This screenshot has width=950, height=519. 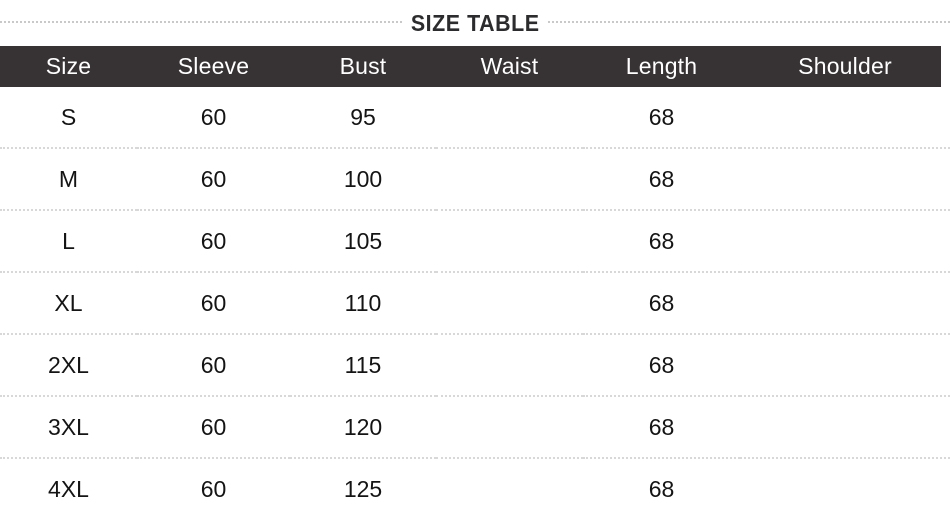 I want to click on cell-size: 4XL, so click(x=68, y=488).